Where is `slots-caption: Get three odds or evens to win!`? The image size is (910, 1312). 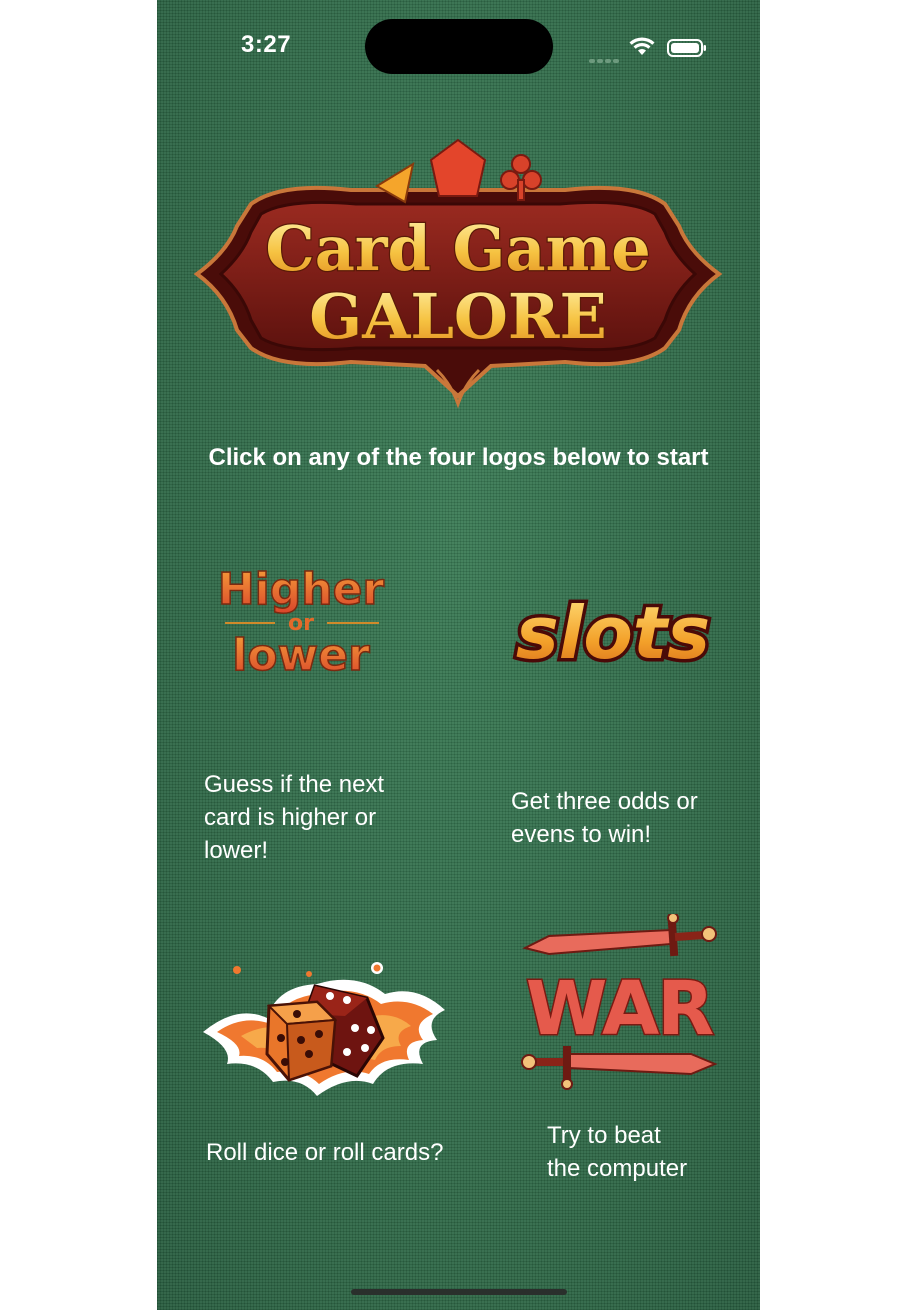
slots-caption: Get three odds or evens to win! is located at coordinates (604, 818).